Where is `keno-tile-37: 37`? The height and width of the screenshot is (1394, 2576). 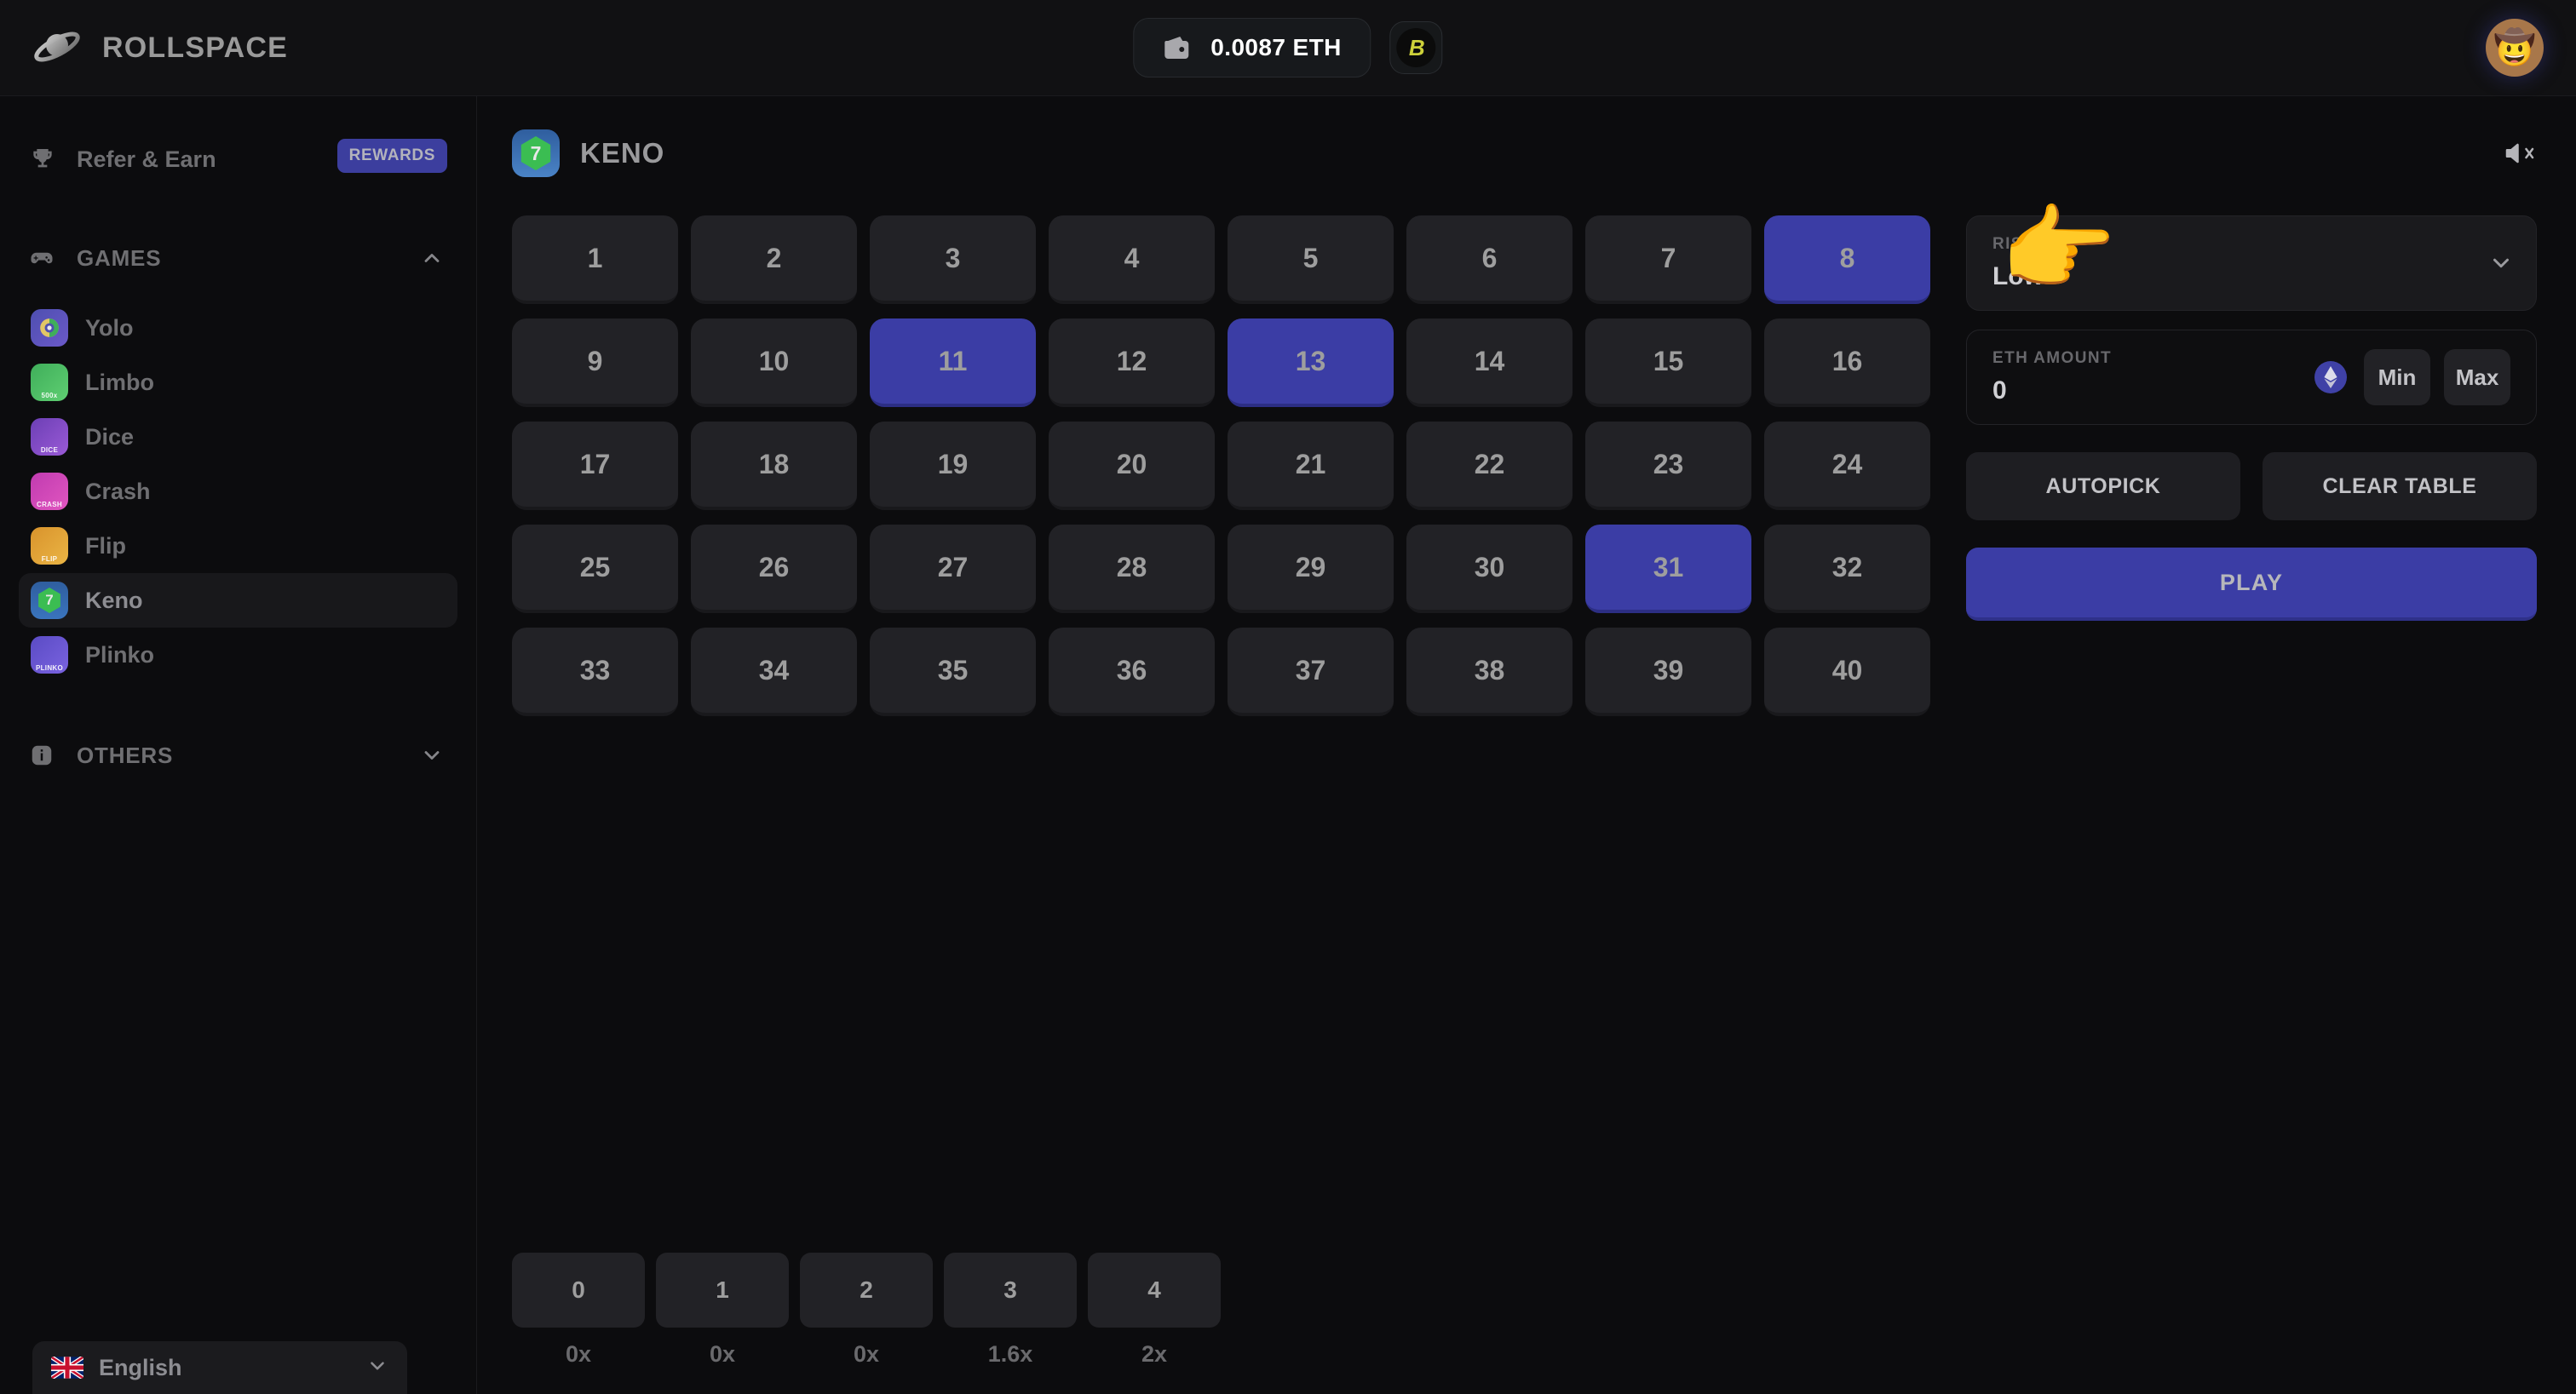 keno-tile-37: 37 is located at coordinates (1311, 672).